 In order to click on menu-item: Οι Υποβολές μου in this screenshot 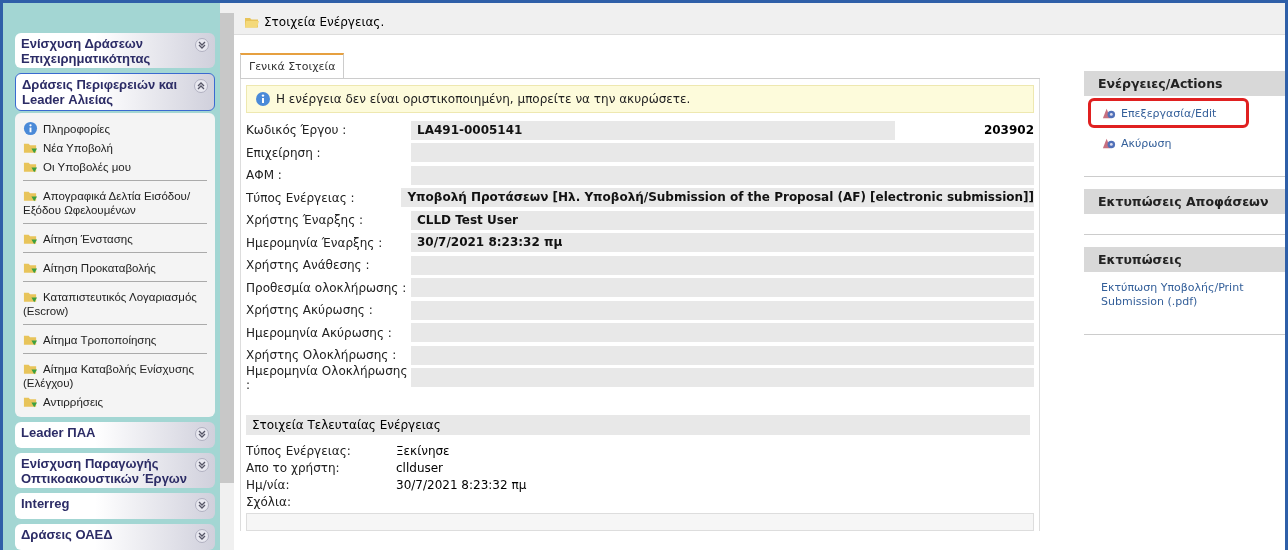, I will do `click(115, 166)`.